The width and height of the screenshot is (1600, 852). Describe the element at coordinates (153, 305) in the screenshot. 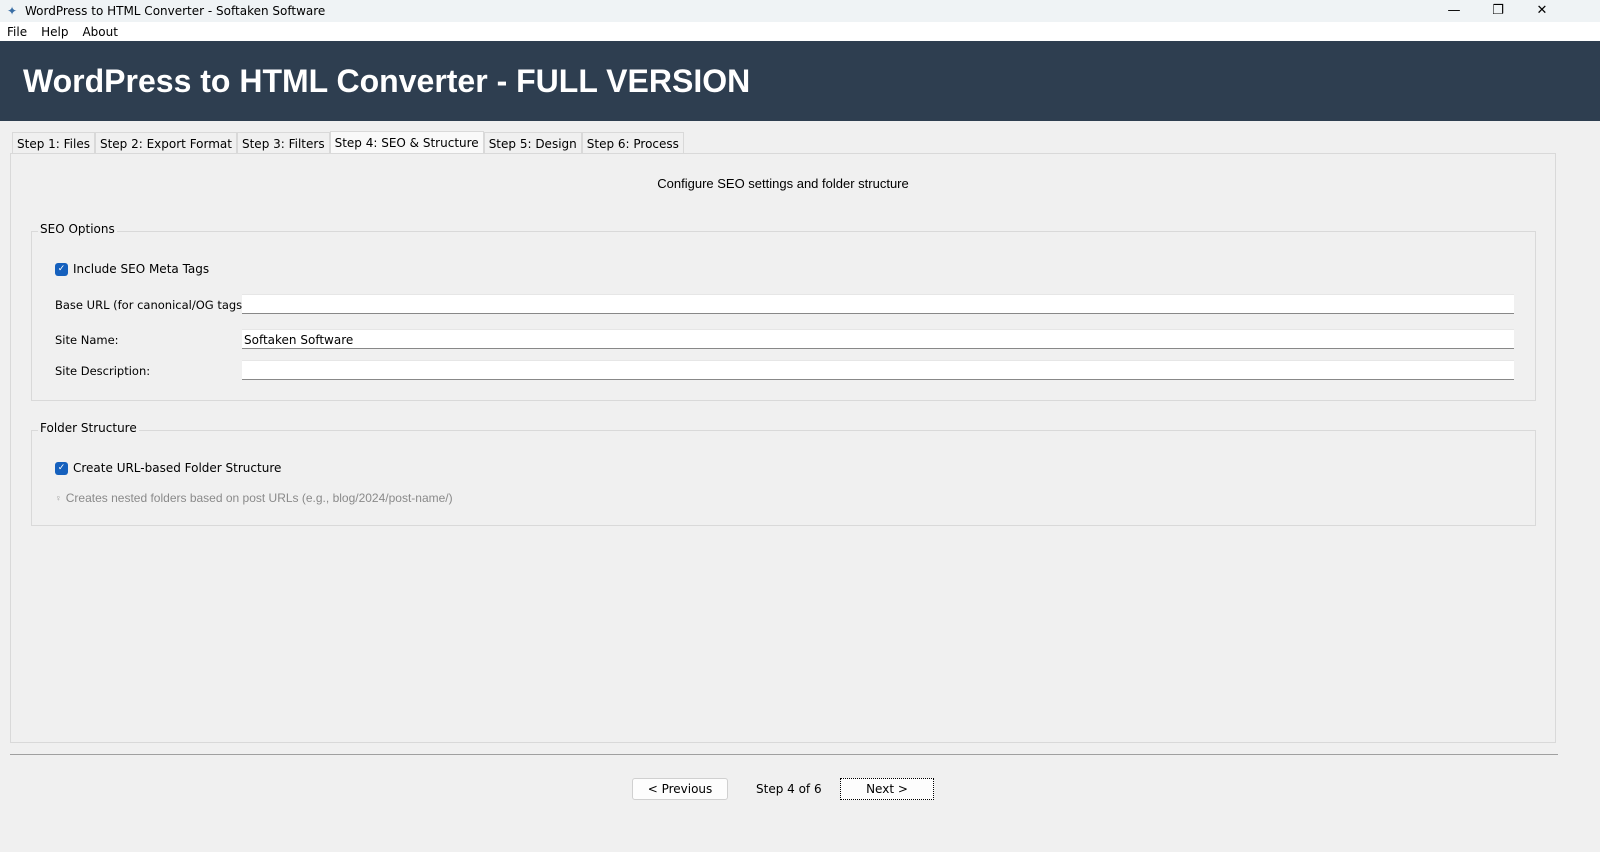

I see `base-url-label: Base URL (for canonical/OG tags):` at that location.